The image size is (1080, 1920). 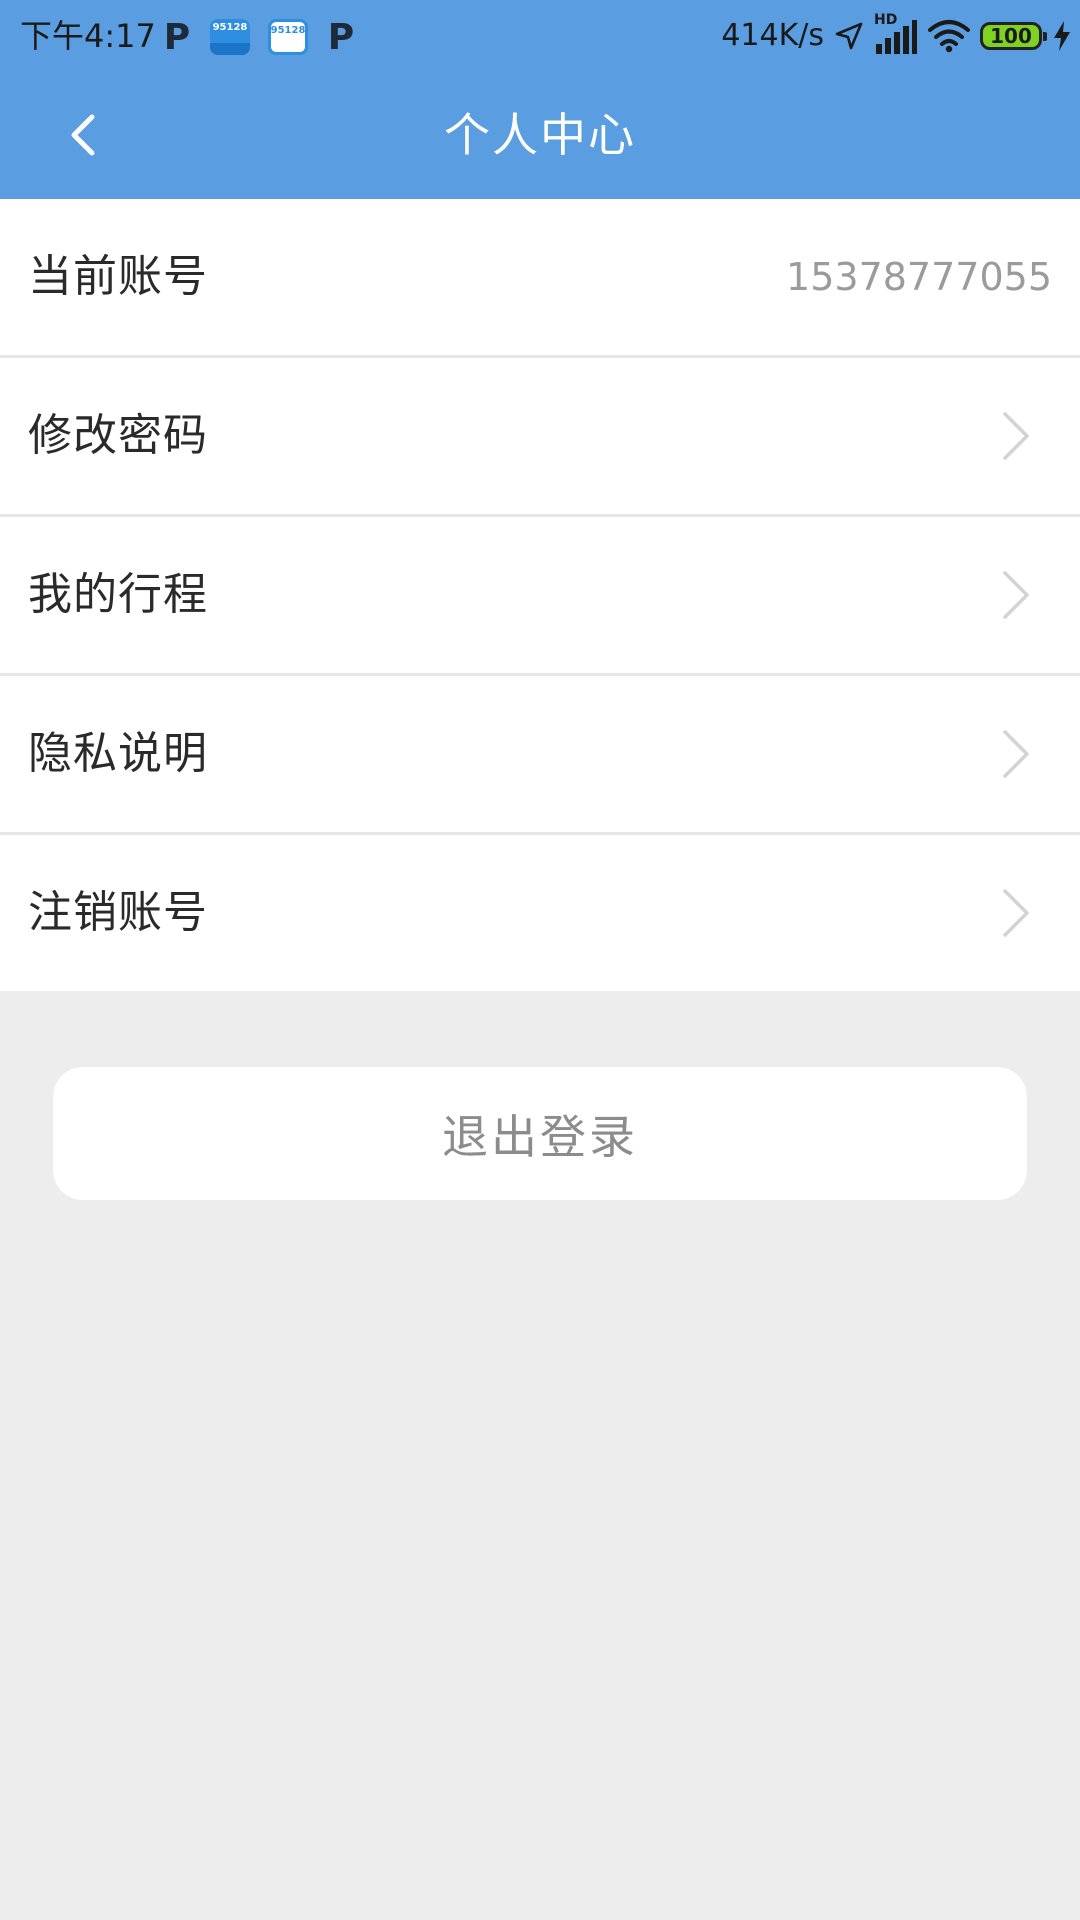 I want to click on charging-icon, so click(x=1062, y=36).